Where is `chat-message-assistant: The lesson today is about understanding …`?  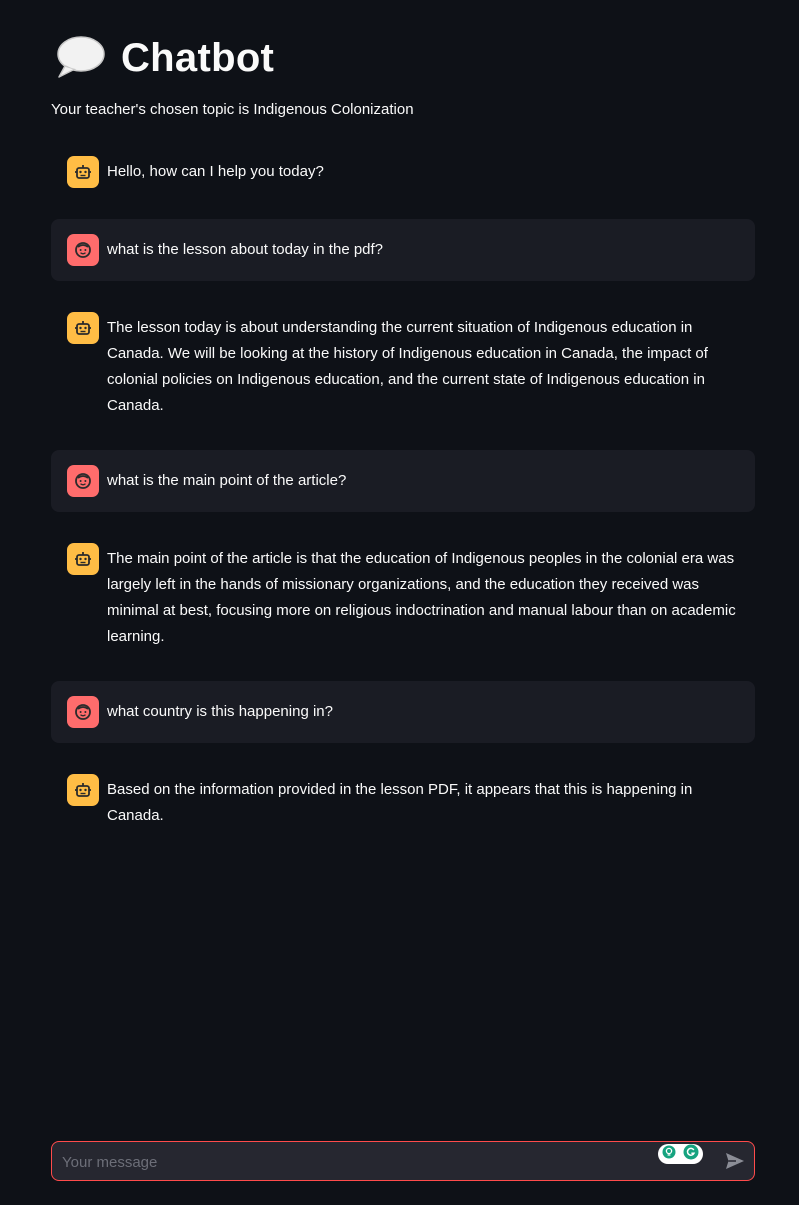
chat-message-assistant: The lesson today is about understanding … is located at coordinates (403, 365).